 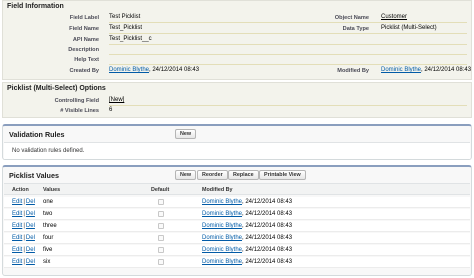 What do you see at coordinates (217, 190) in the screenshot?
I see `column-header-modified-by: Modified By` at bounding box center [217, 190].